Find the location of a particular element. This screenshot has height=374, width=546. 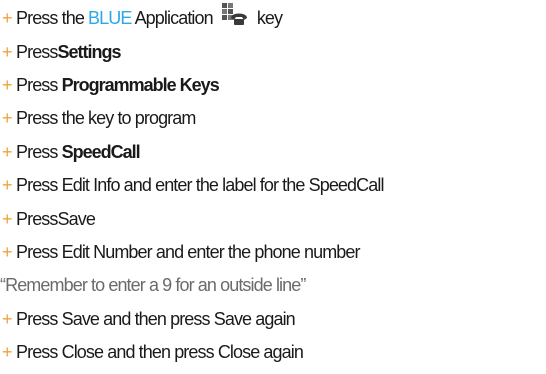

step-1-prefix: Press the is located at coordinates (52, 18).